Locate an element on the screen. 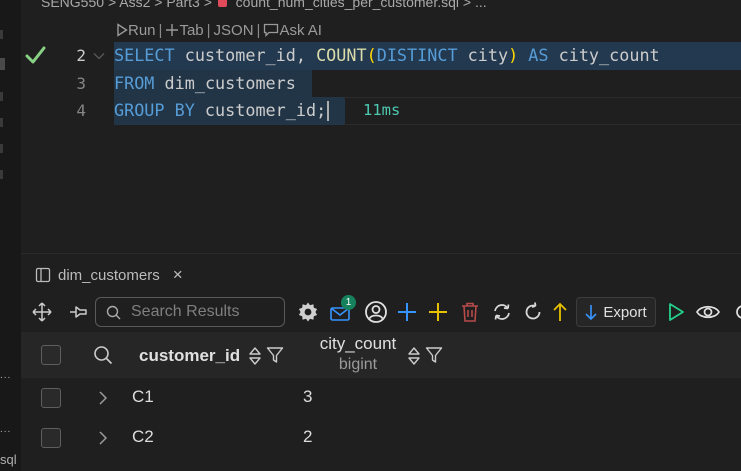 This screenshot has height=471, width=741. export-button: Export is located at coordinates (616, 312).